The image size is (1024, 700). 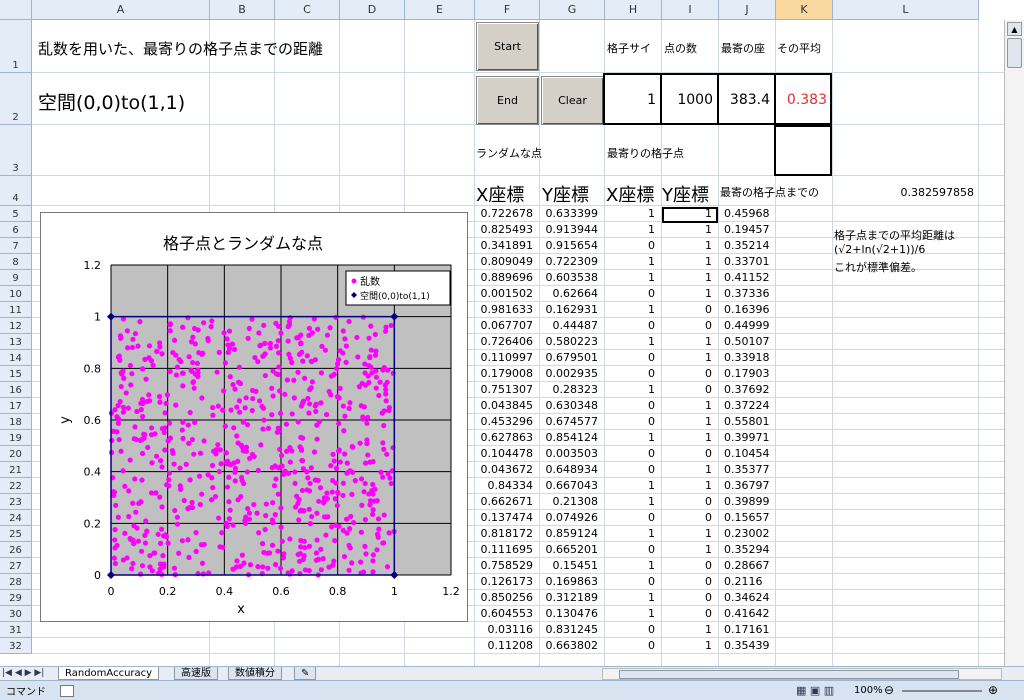 I want to click on table-cell: 0.62664, so click(x=570, y=293).